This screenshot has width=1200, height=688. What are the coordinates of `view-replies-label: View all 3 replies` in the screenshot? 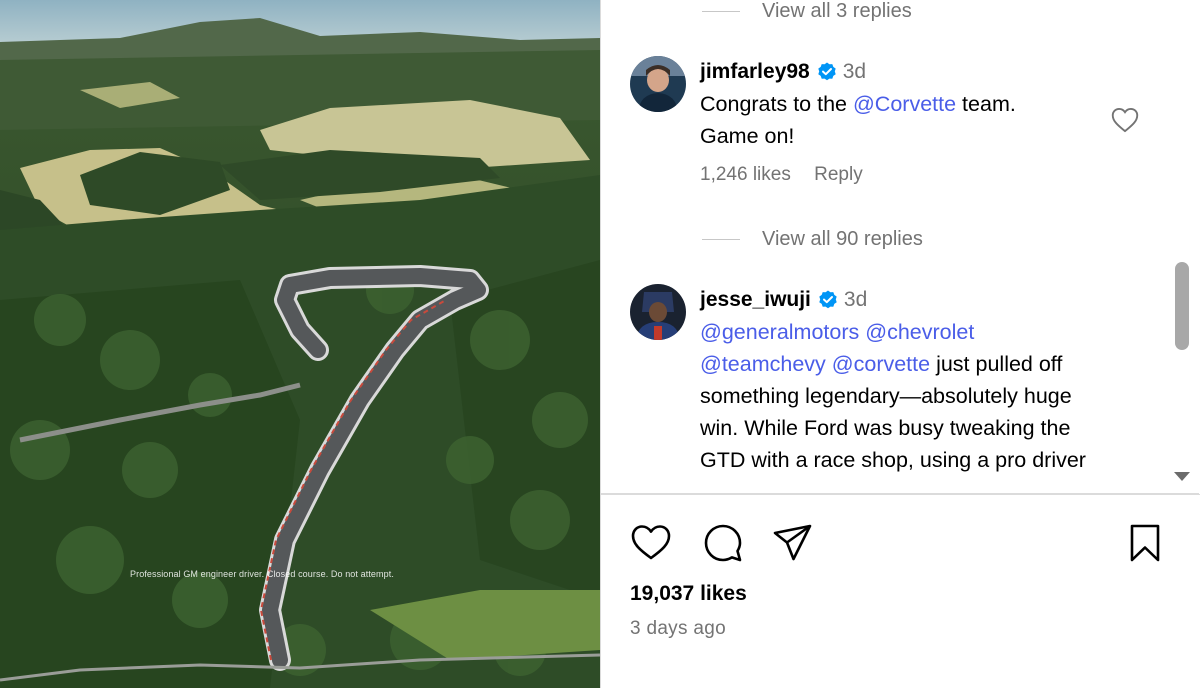 It's located at (837, 11).